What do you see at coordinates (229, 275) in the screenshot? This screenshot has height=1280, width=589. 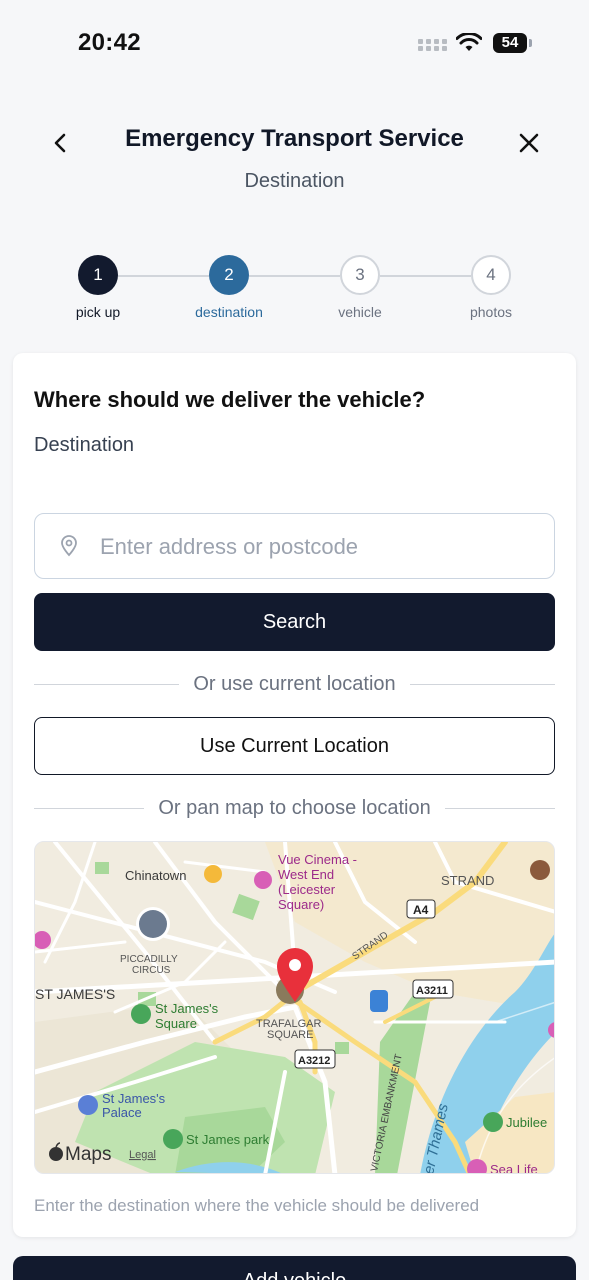 I see `step-2-circle: 2` at bounding box center [229, 275].